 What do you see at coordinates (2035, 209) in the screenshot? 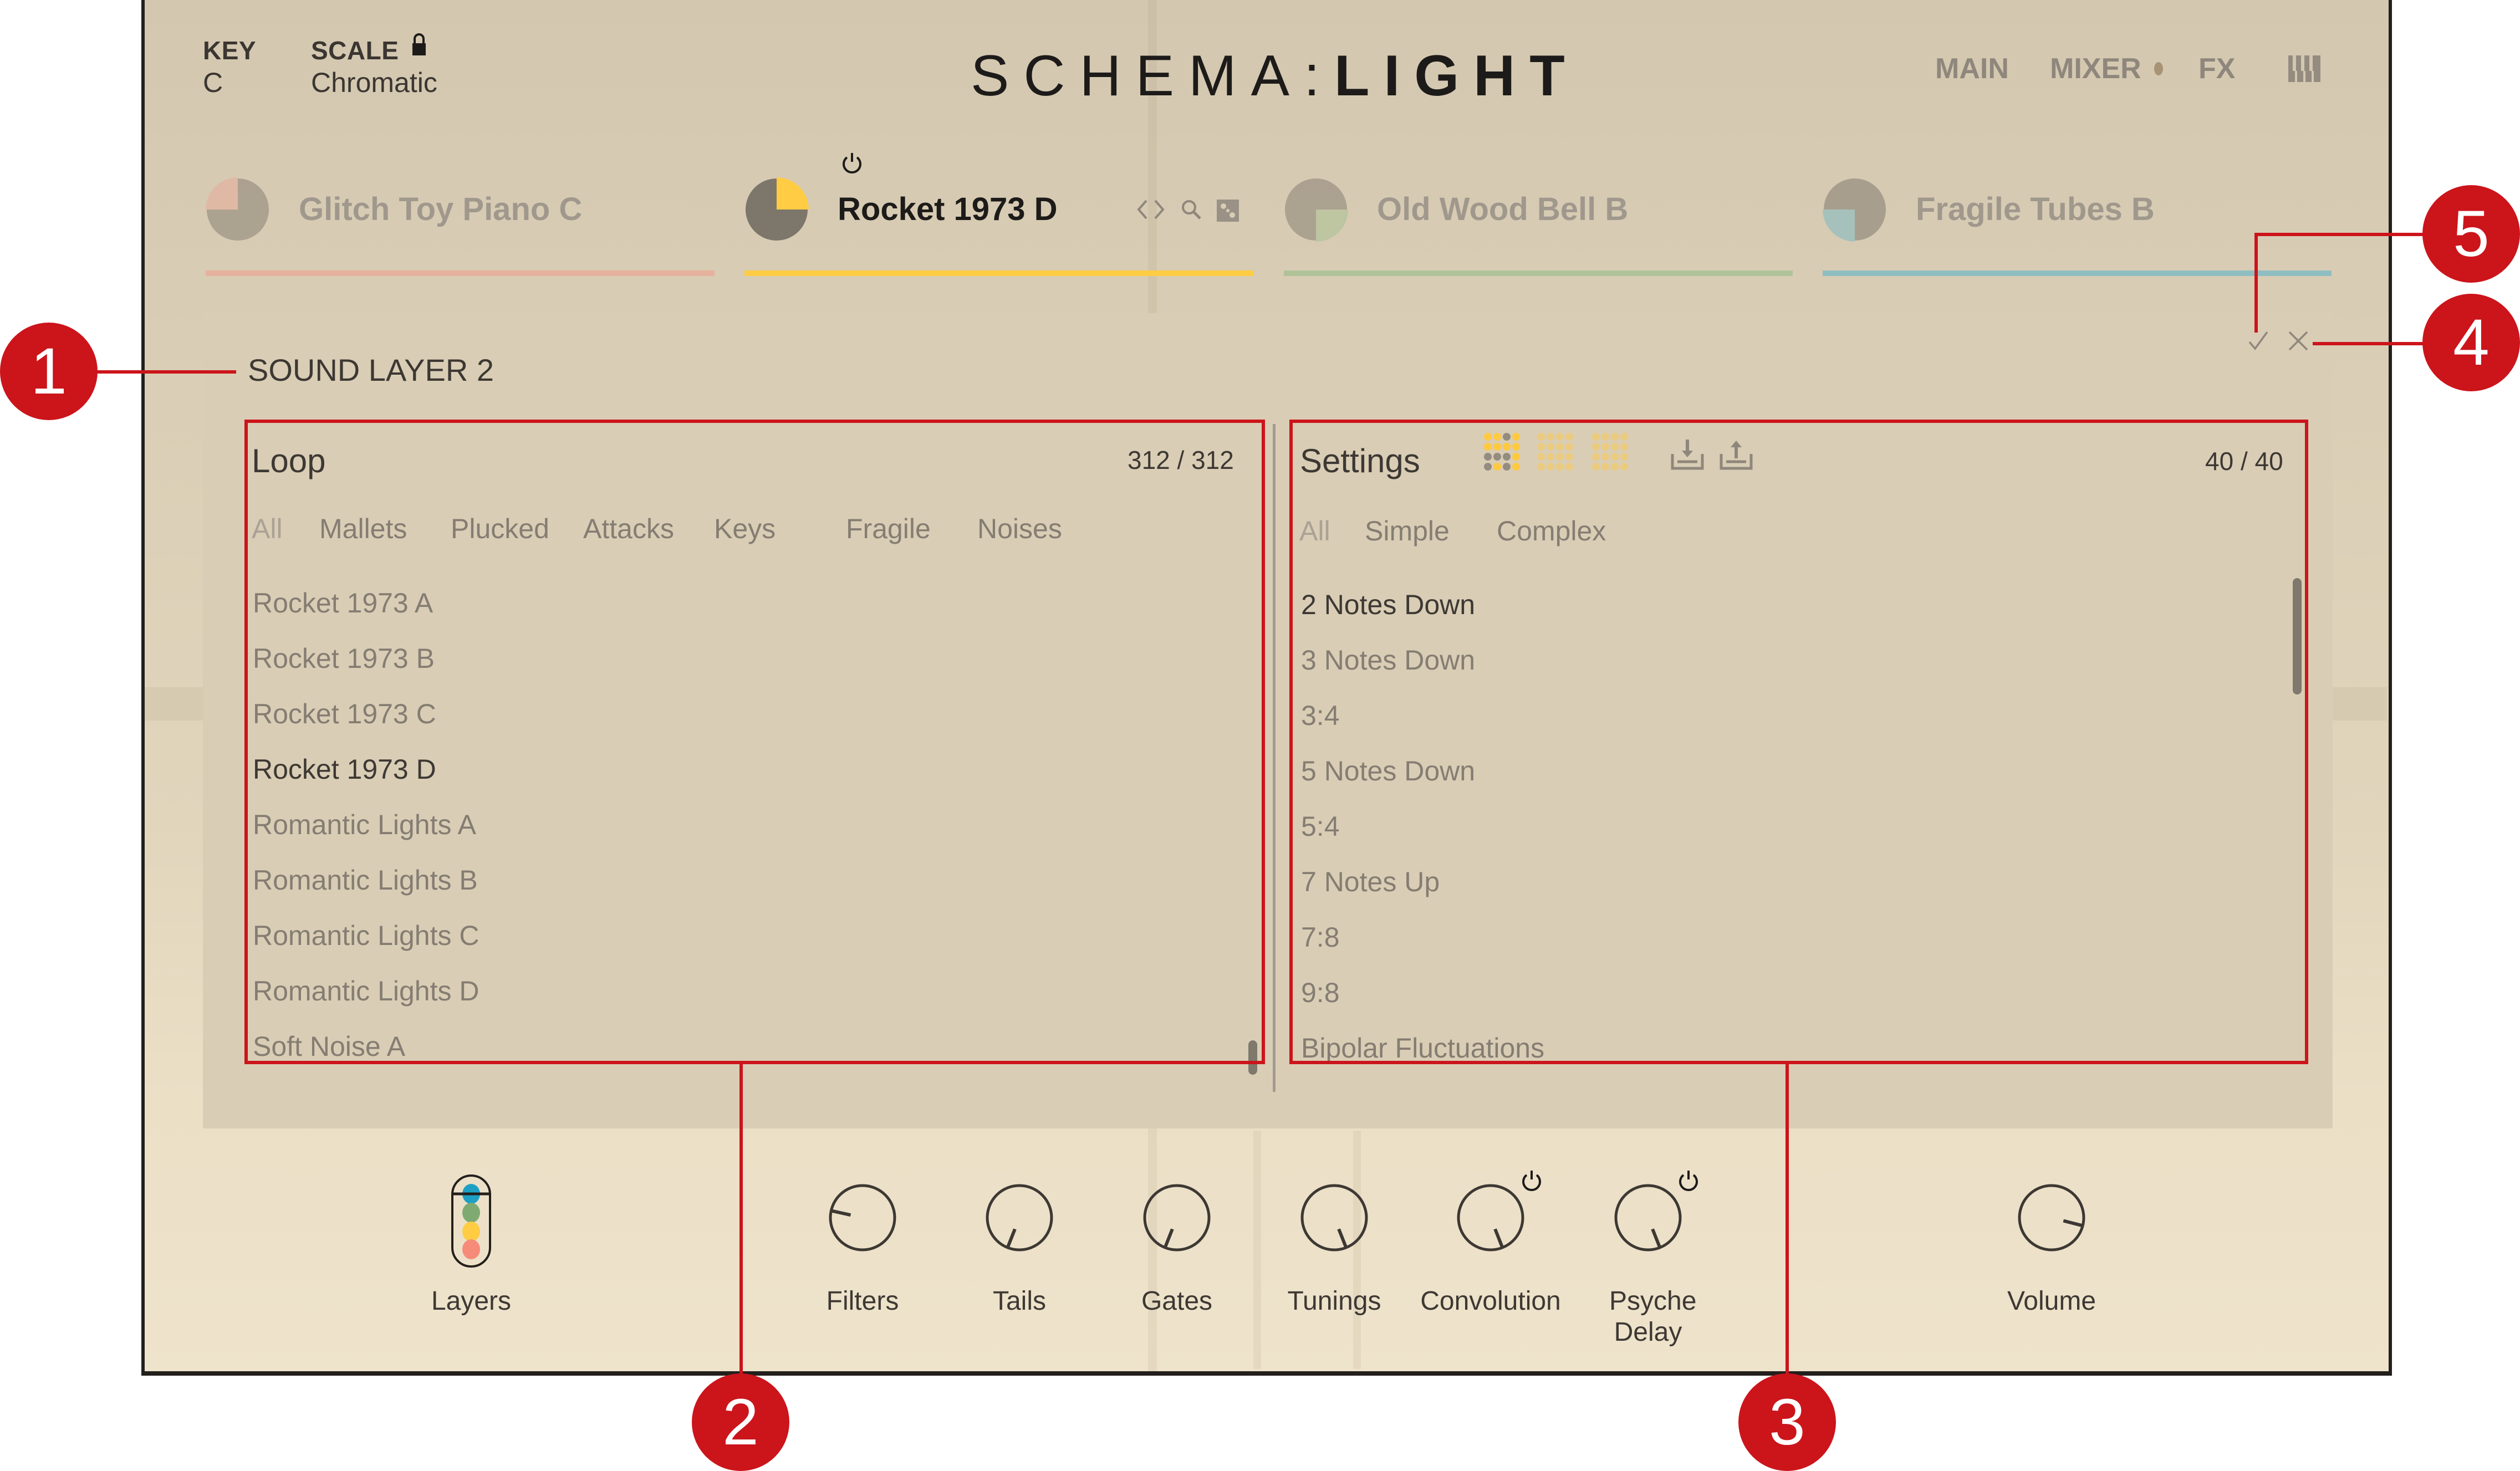
I see `layer-name: Fragile Tubes B` at bounding box center [2035, 209].